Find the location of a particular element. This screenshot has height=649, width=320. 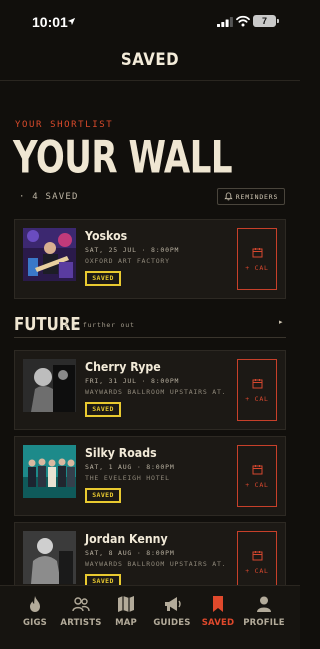

tab-label: GUIDES is located at coordinates (172, 623).